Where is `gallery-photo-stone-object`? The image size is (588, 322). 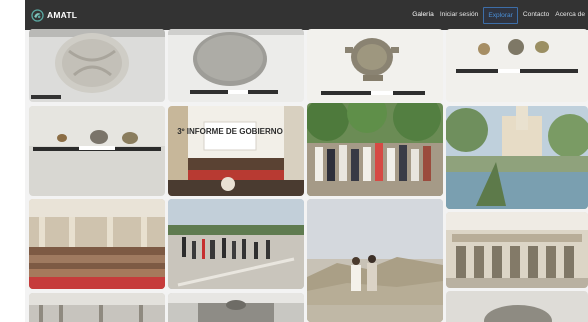
gallery-photo-stone-object is located at coordinates (517, 306).